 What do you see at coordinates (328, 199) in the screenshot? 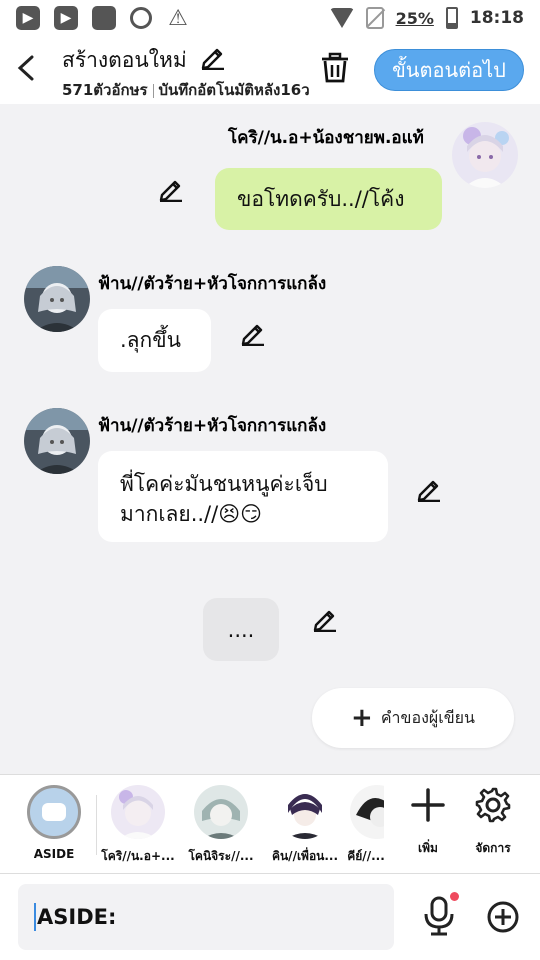
I see `message-bubble: ขอโทดครับ..//โค้ง` at bounding box center [328, 199].